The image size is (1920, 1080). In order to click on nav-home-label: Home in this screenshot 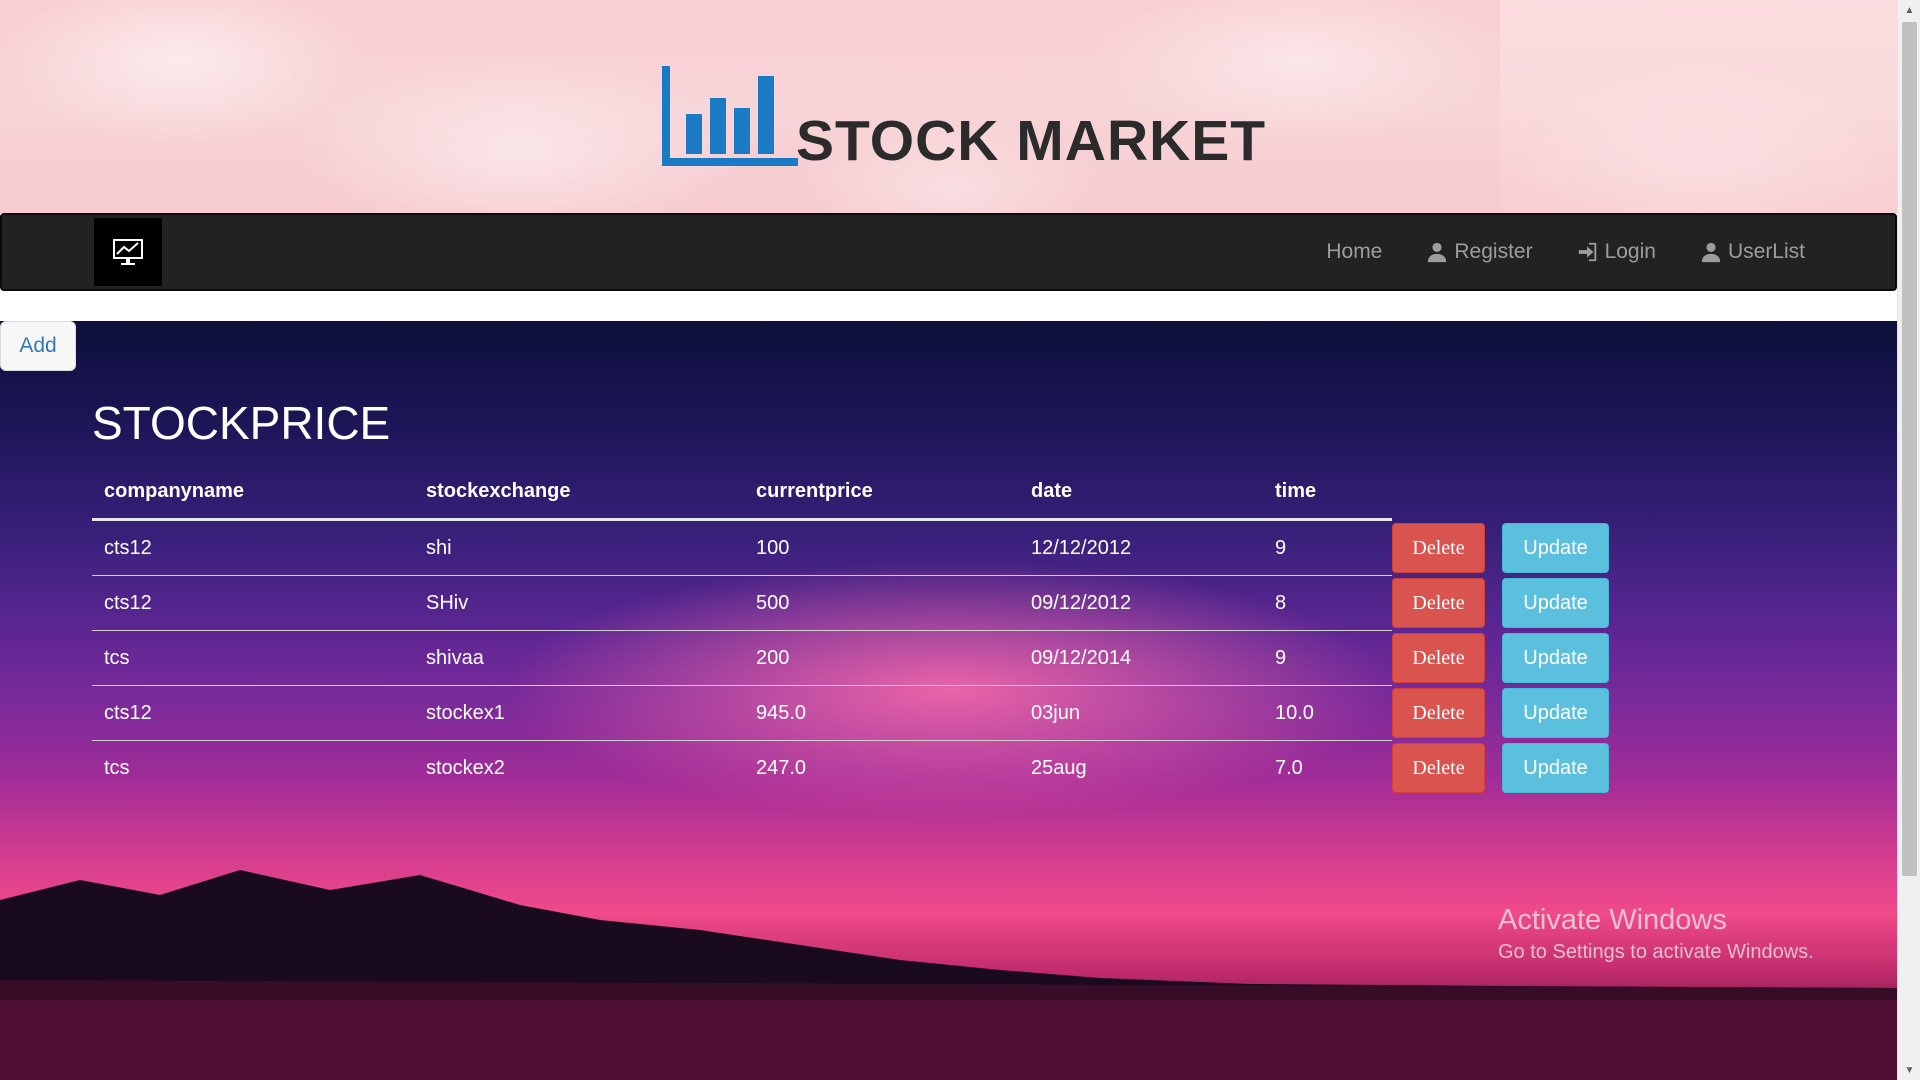, I will do `click(1354, 251)`.